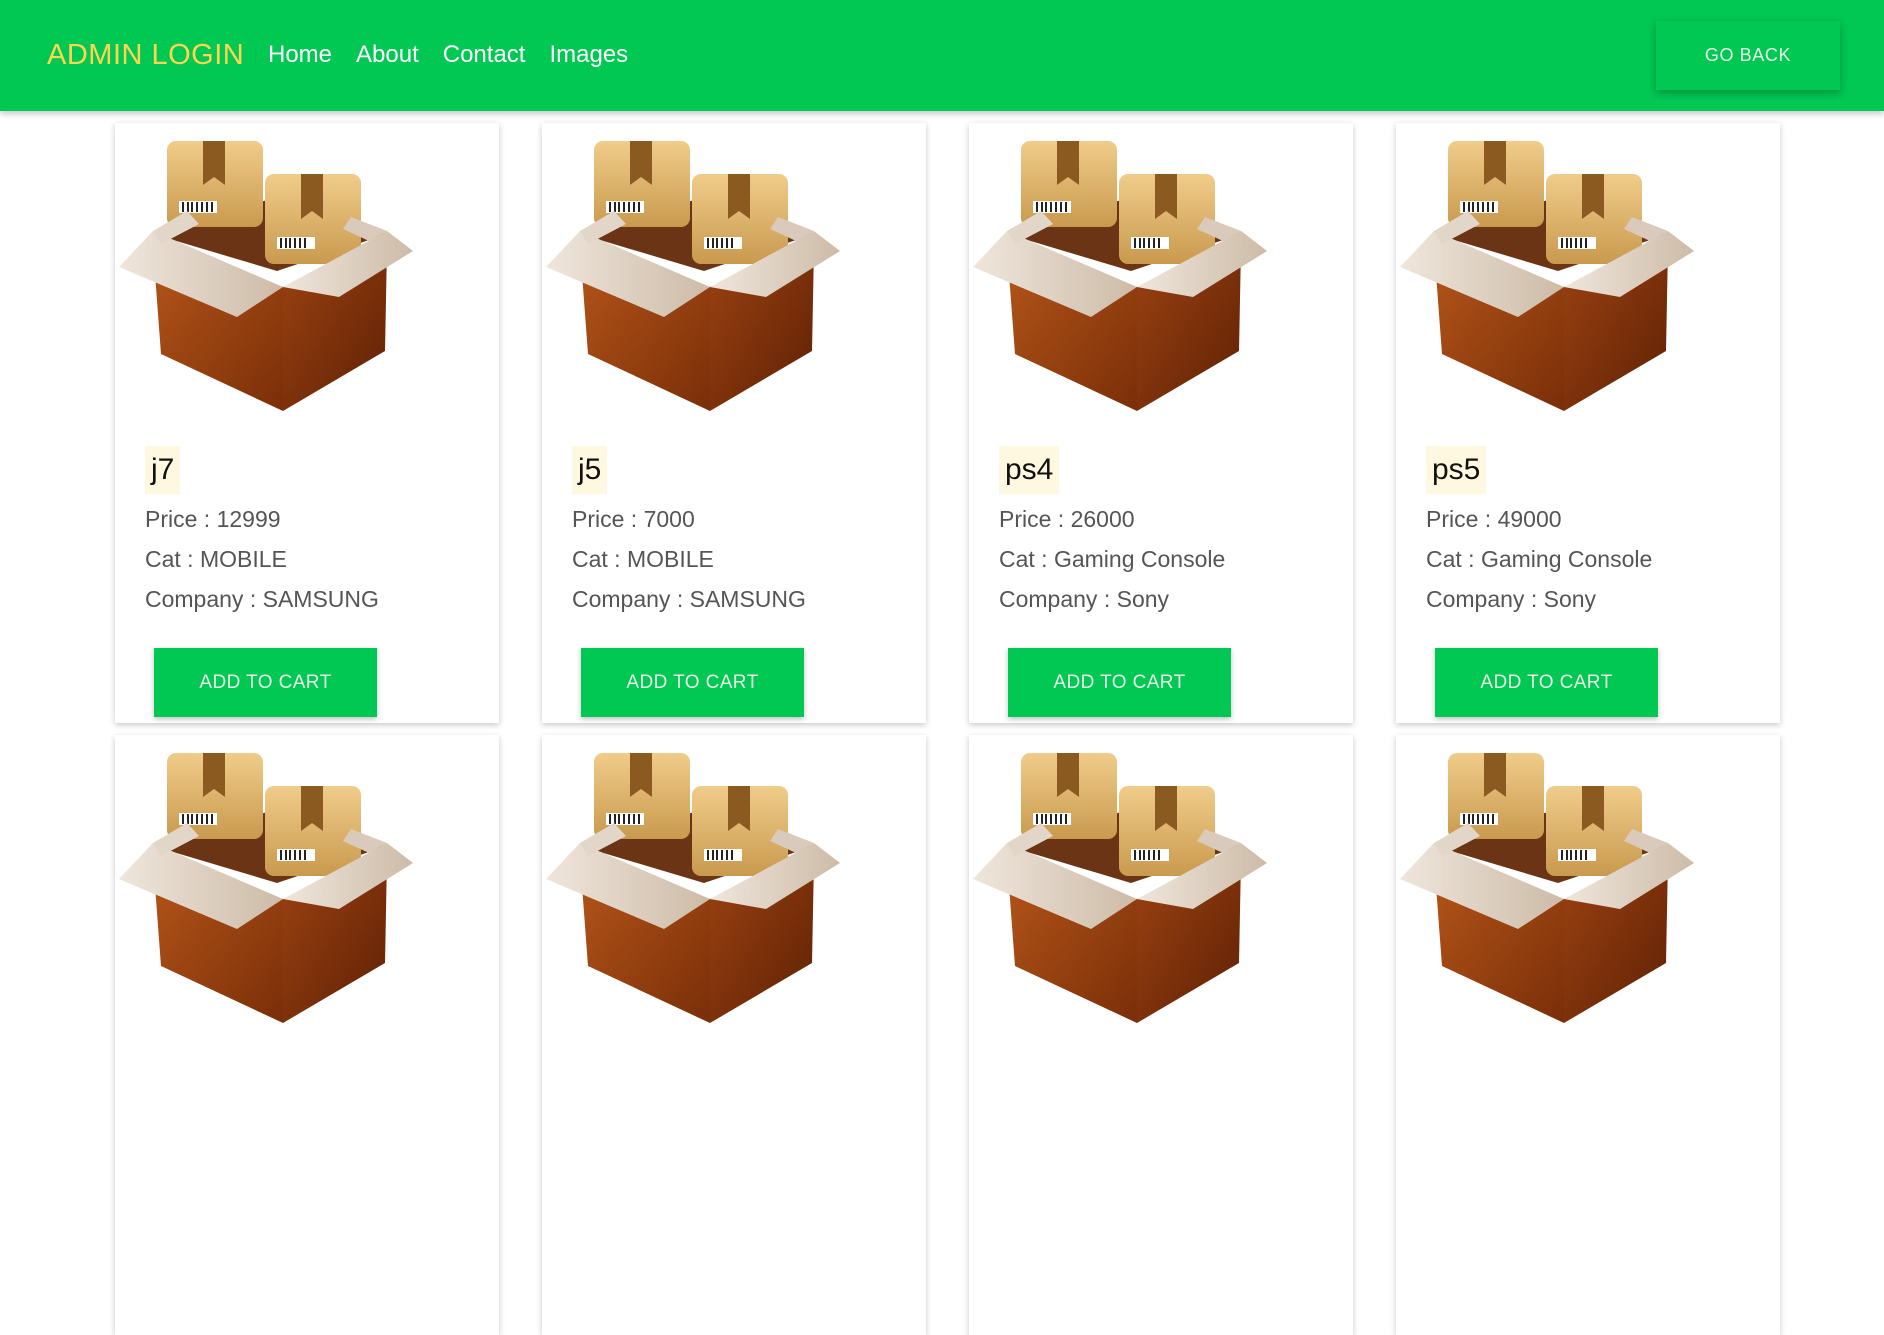 The width and height of the screenshot is (1884, 1335). I want to click on nav-links: Home About Contact Images, so click(448, 55).